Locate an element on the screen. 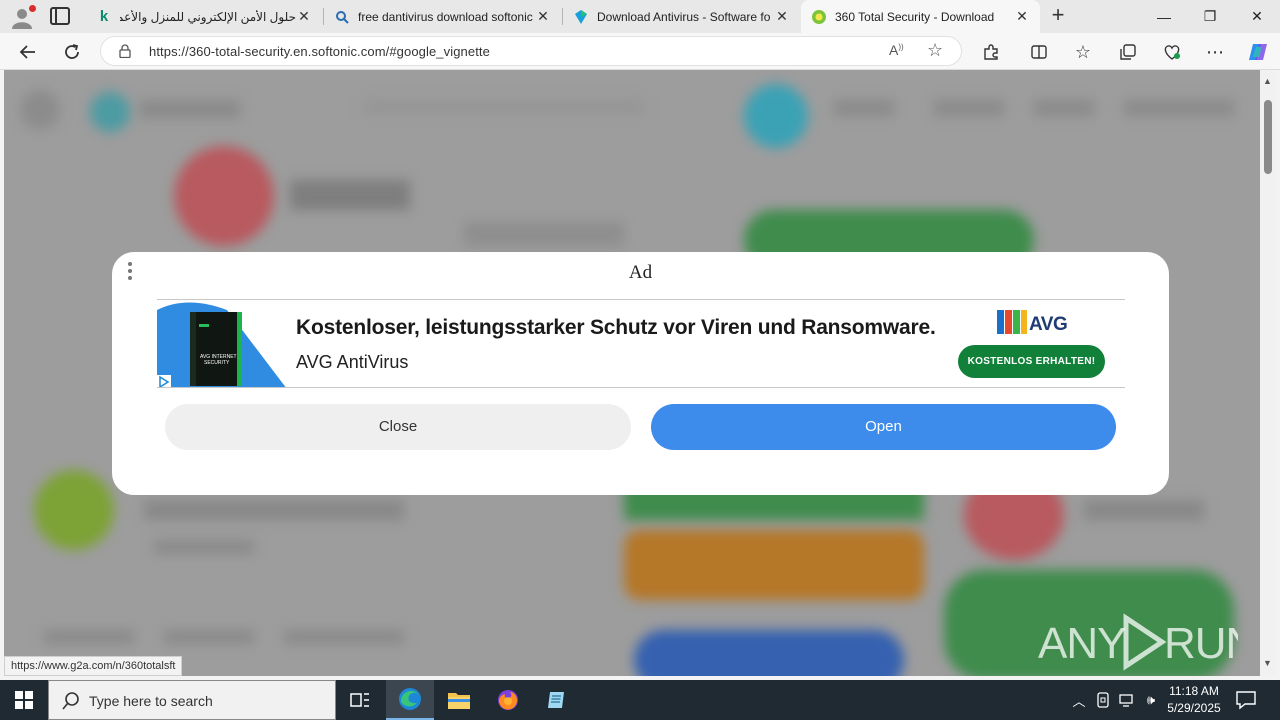 The height and width of the screenshot is (720, 1280). taskbar-search-box: Type here to search is located at coordinates (192, 700).